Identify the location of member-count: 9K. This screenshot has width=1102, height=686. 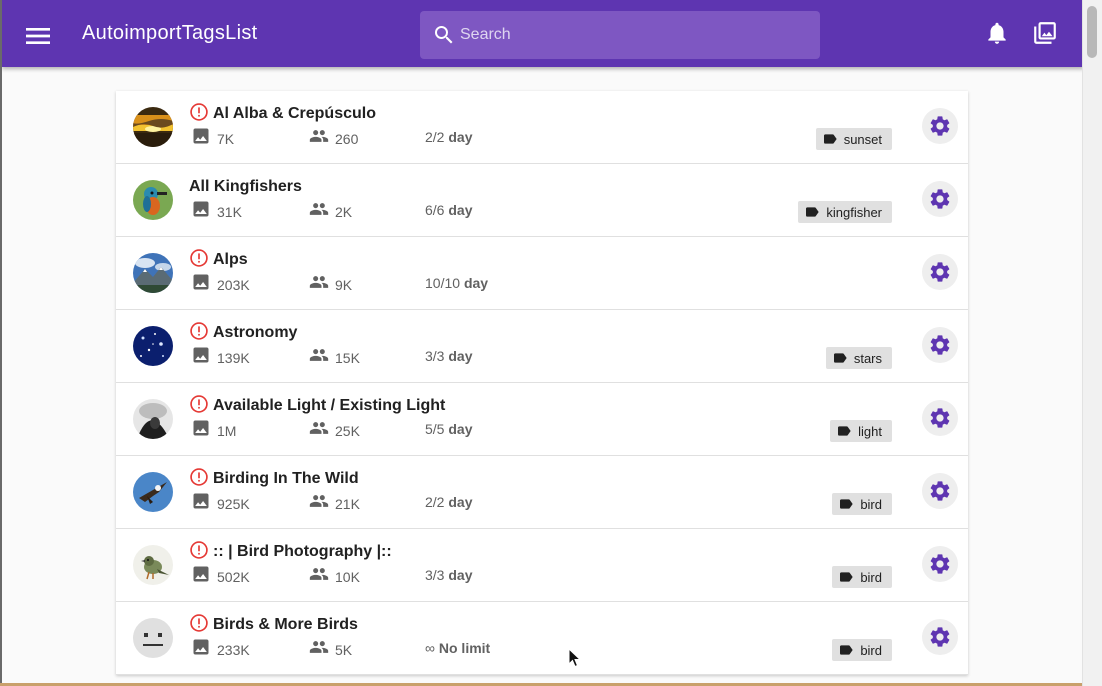
(344, 285).